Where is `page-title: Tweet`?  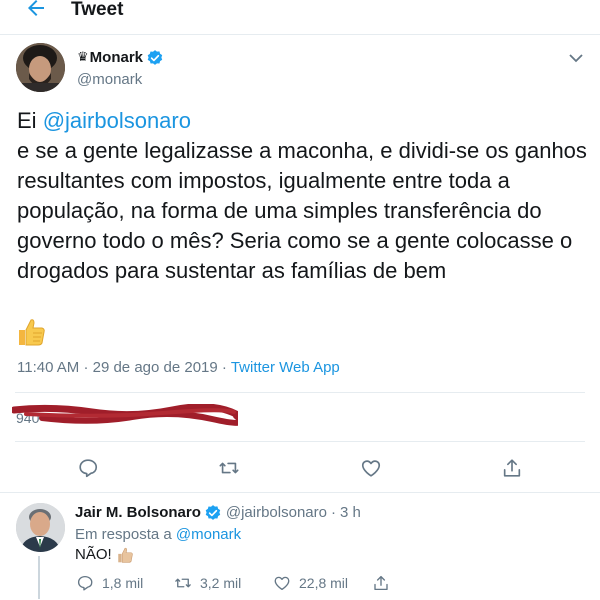
page-title: Tweet is located at coordinates (97, 10).